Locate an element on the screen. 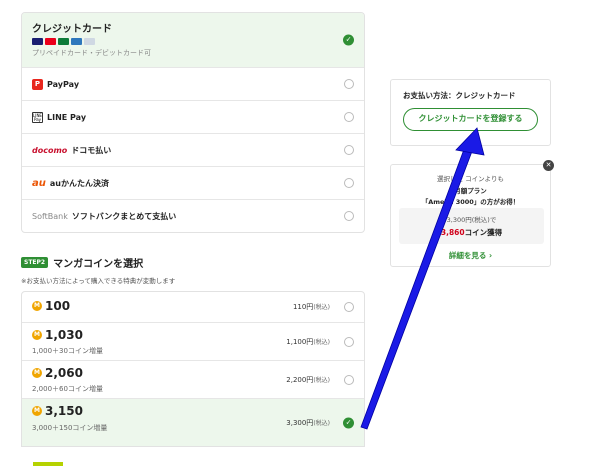  amex-icon is located at coordinates (76, 41).